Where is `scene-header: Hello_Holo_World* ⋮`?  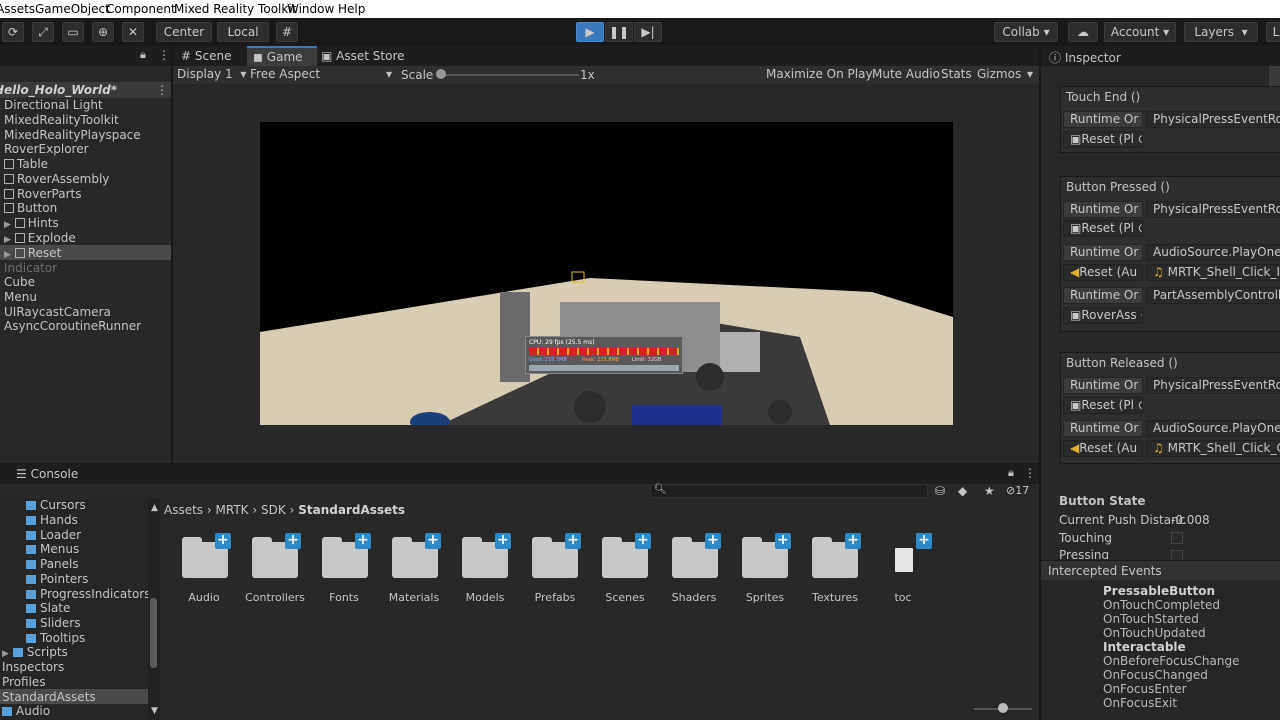 scene-header: Hello_Holo_World* ⋮ is located at coordinates (85, 90).